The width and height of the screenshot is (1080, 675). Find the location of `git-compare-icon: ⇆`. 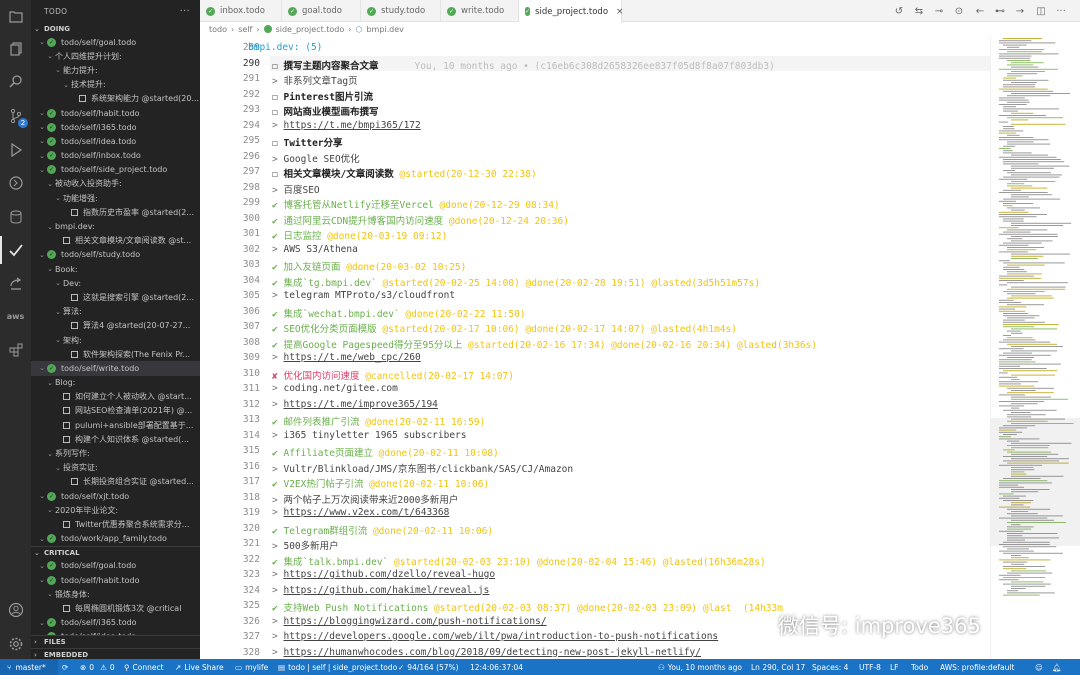

git-compare-icon: ⇆ is located at coordinates (919, 11).